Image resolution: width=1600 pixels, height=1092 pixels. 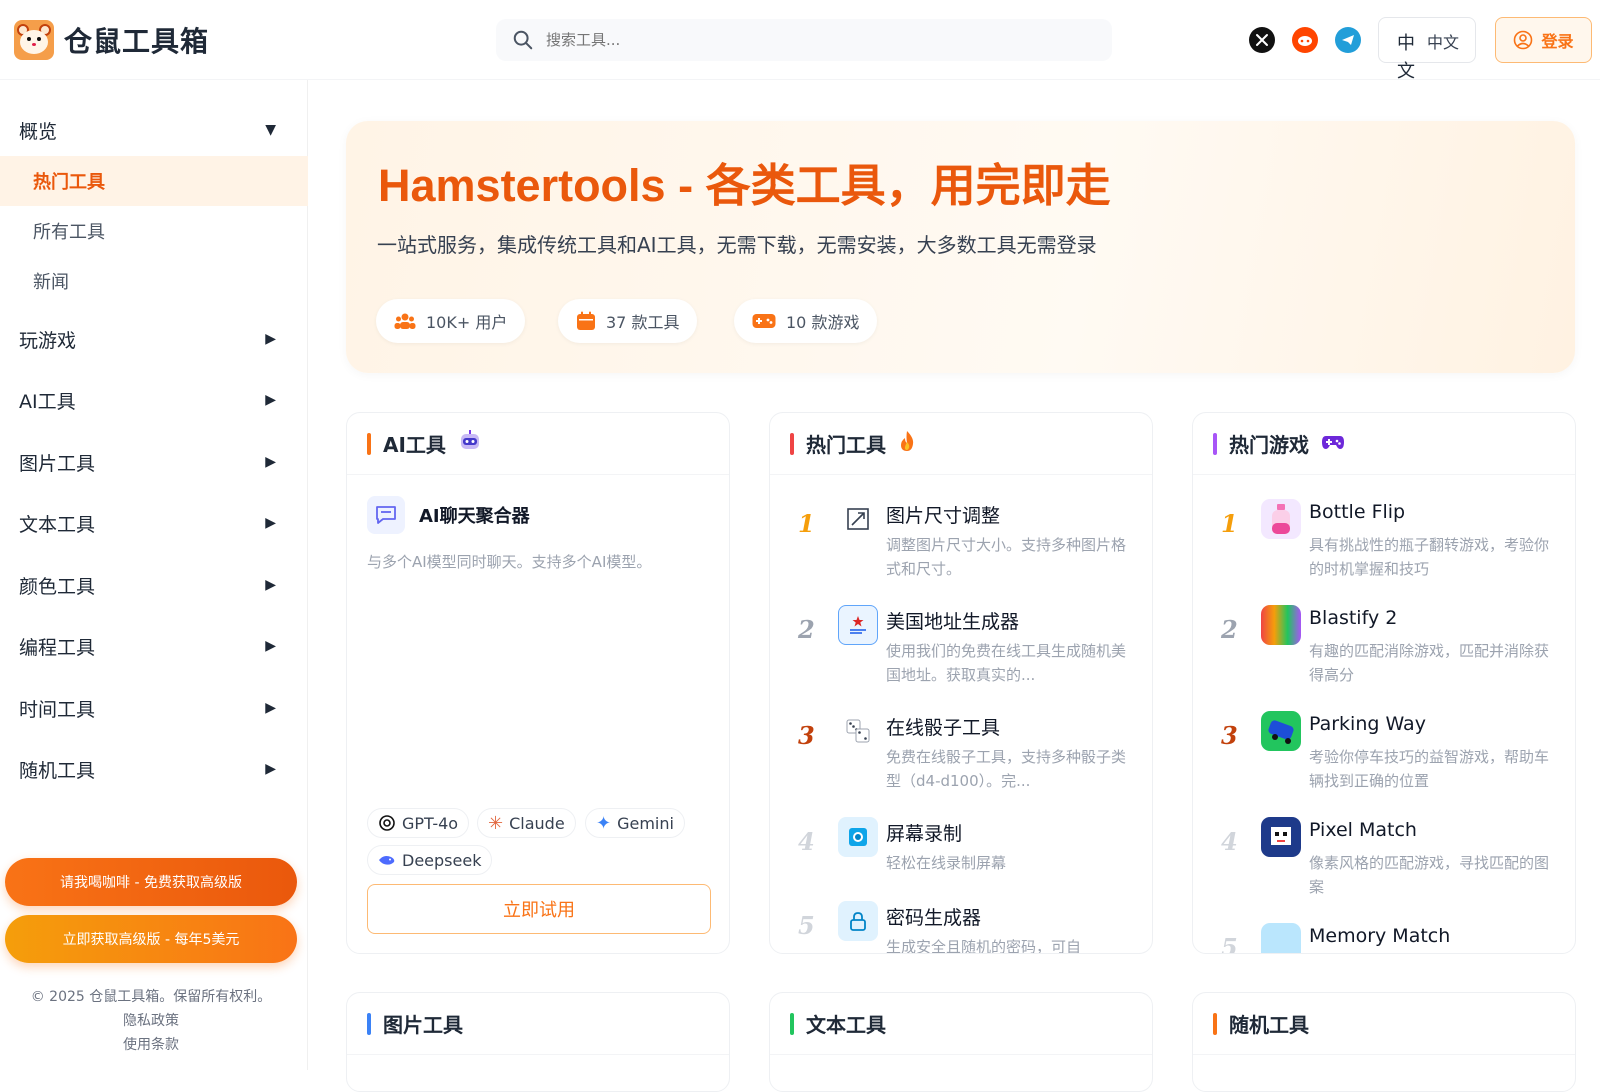 I want to click on login-button: 登录, so click(x=1543, y=40).